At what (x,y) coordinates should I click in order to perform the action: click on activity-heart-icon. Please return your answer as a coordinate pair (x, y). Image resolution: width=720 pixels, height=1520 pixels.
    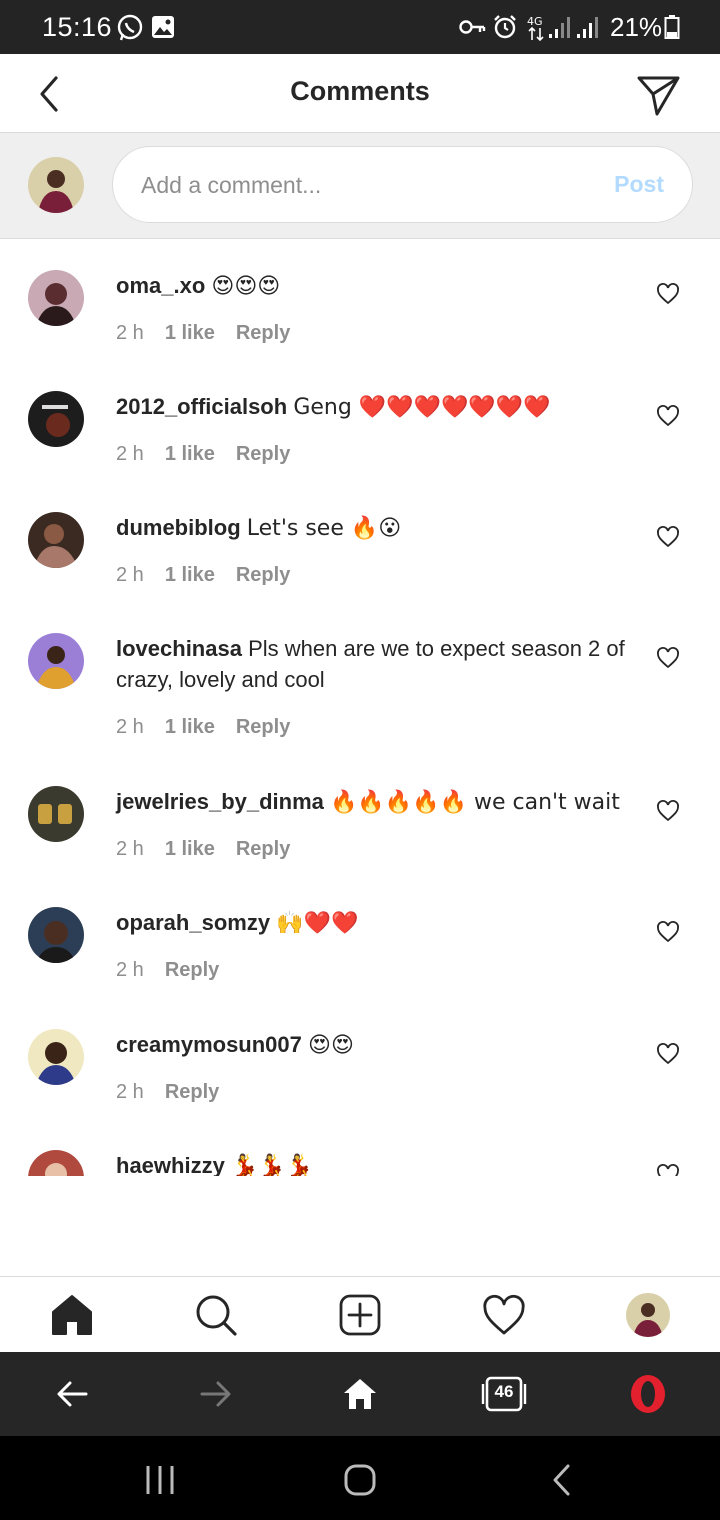
    Looking at the image, I should click on (504, 1315).